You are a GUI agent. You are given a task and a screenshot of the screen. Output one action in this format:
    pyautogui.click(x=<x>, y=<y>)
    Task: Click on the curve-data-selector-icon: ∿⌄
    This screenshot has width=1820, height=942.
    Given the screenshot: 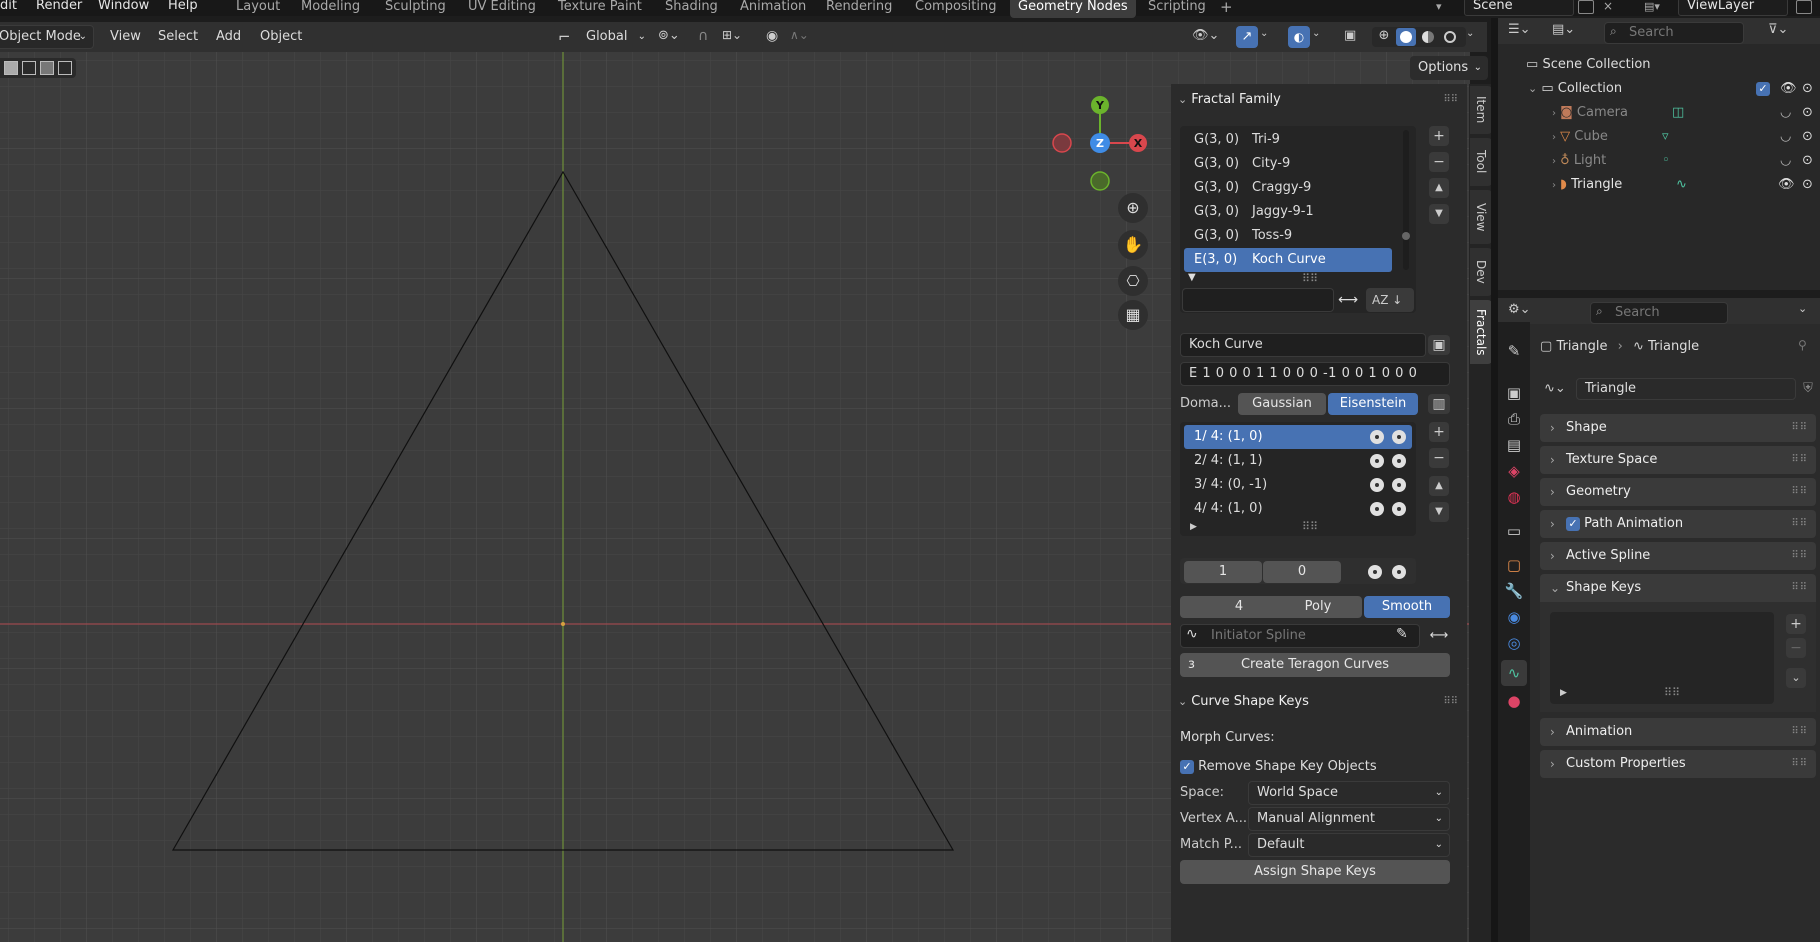 What is the action you would take?
    pyautogui.click(x=1559, y=389)
    